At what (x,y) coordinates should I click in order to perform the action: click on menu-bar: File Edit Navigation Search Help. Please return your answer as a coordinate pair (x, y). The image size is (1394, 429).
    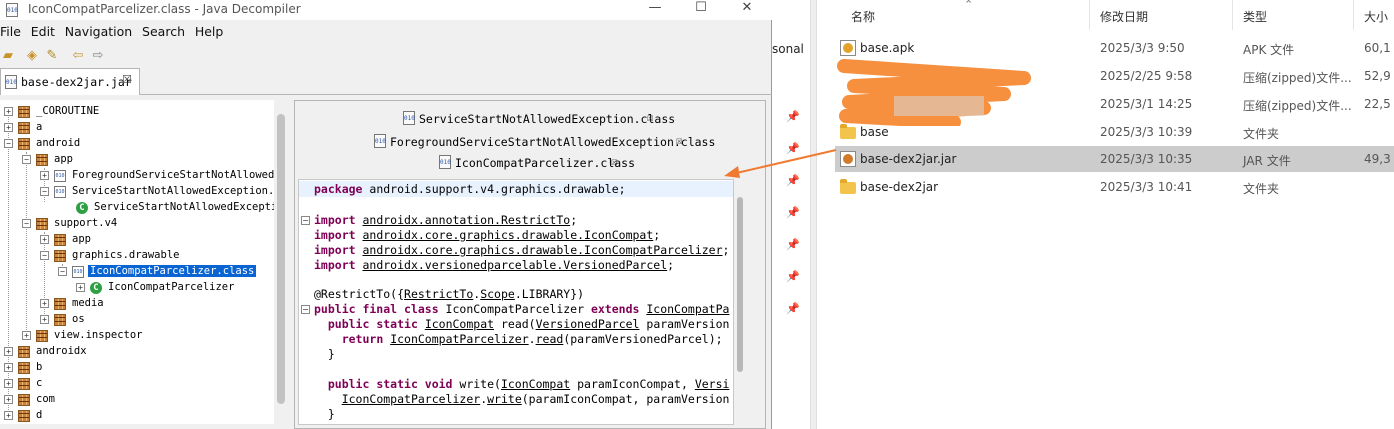
    Looking at the image, I should click on (114, 33).